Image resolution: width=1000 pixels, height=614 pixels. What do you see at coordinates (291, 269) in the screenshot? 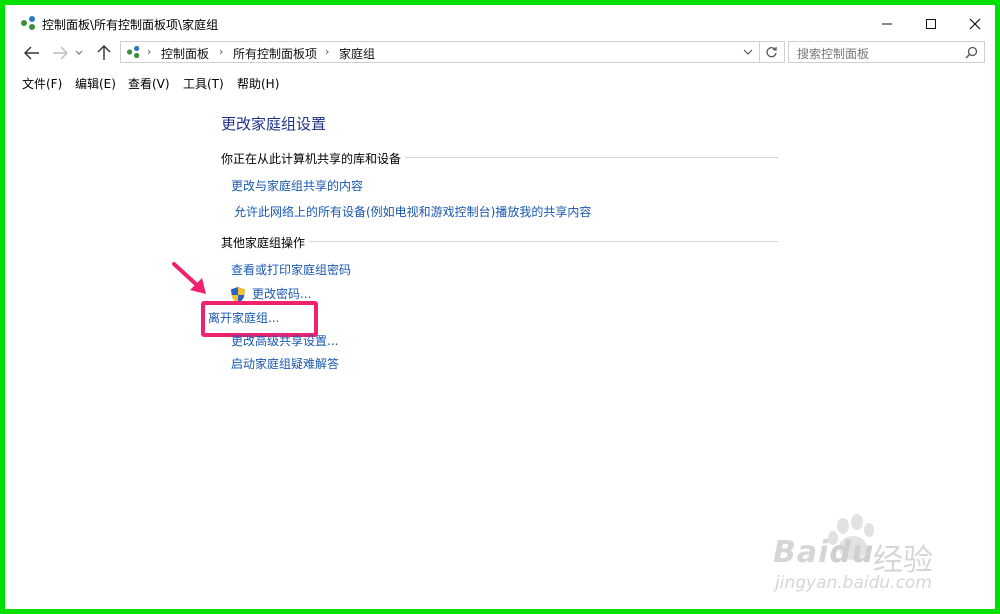
I see `link-view-print-password: 查看或打印家庭组密码` at bounding box center [291, 269].